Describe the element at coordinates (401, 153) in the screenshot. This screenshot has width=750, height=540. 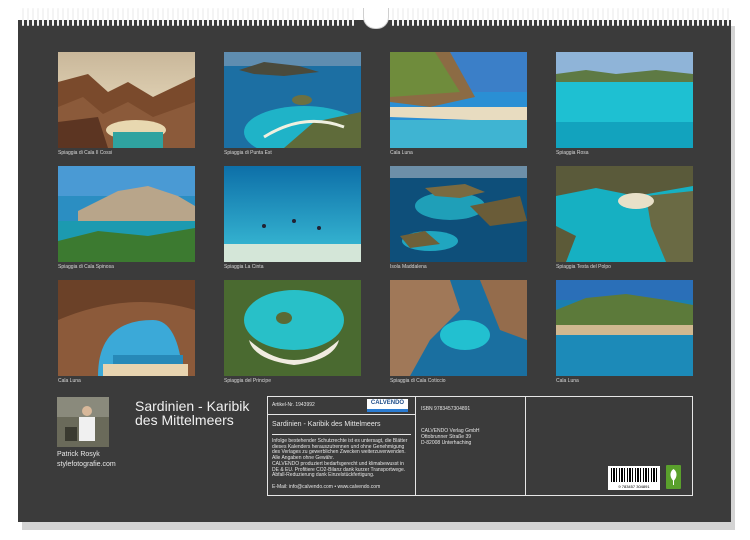
I see `photo-caption-3: Cala Luna` at that location.